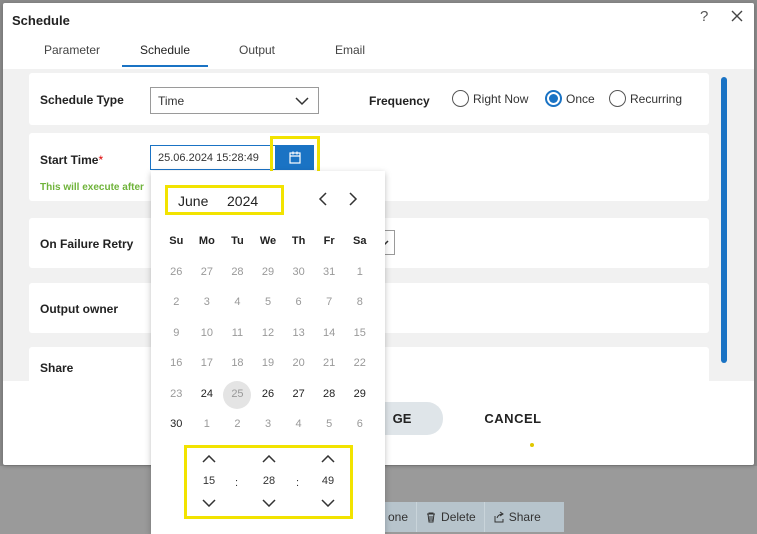 The image size is (757, 534). I want to click on cancel-button: CANCEL, so click(513, 419).